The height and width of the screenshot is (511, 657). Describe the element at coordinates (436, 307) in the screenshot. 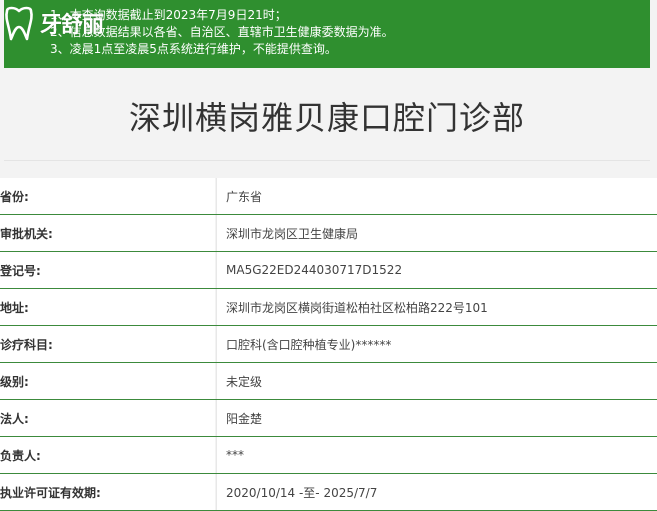

I see `field-value: 深圳市龙岗区横岗街道松柏社区松柏路222号101` at that location.